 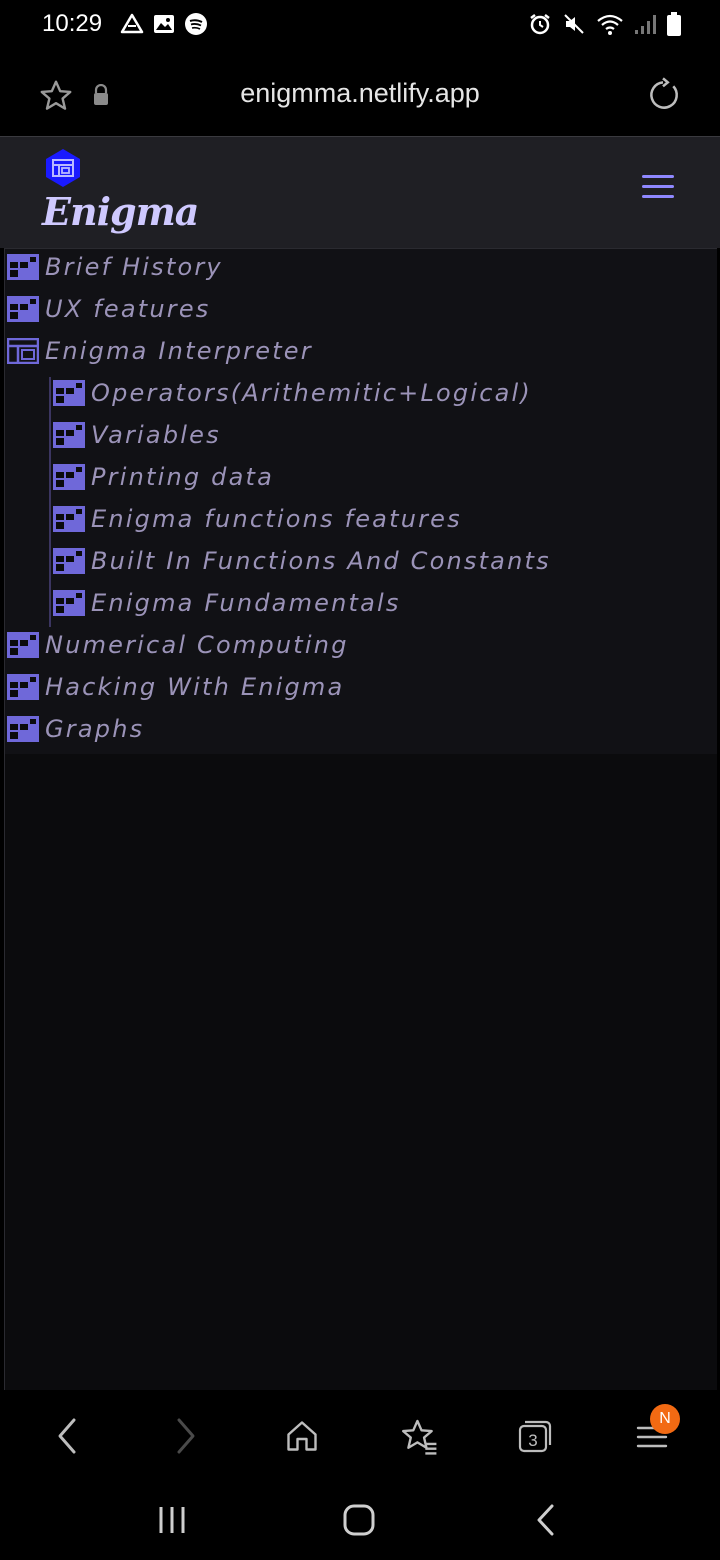 I want to click on tree-item-label: Operators(Arithemitic+Logical), so click(x=311, y=393).